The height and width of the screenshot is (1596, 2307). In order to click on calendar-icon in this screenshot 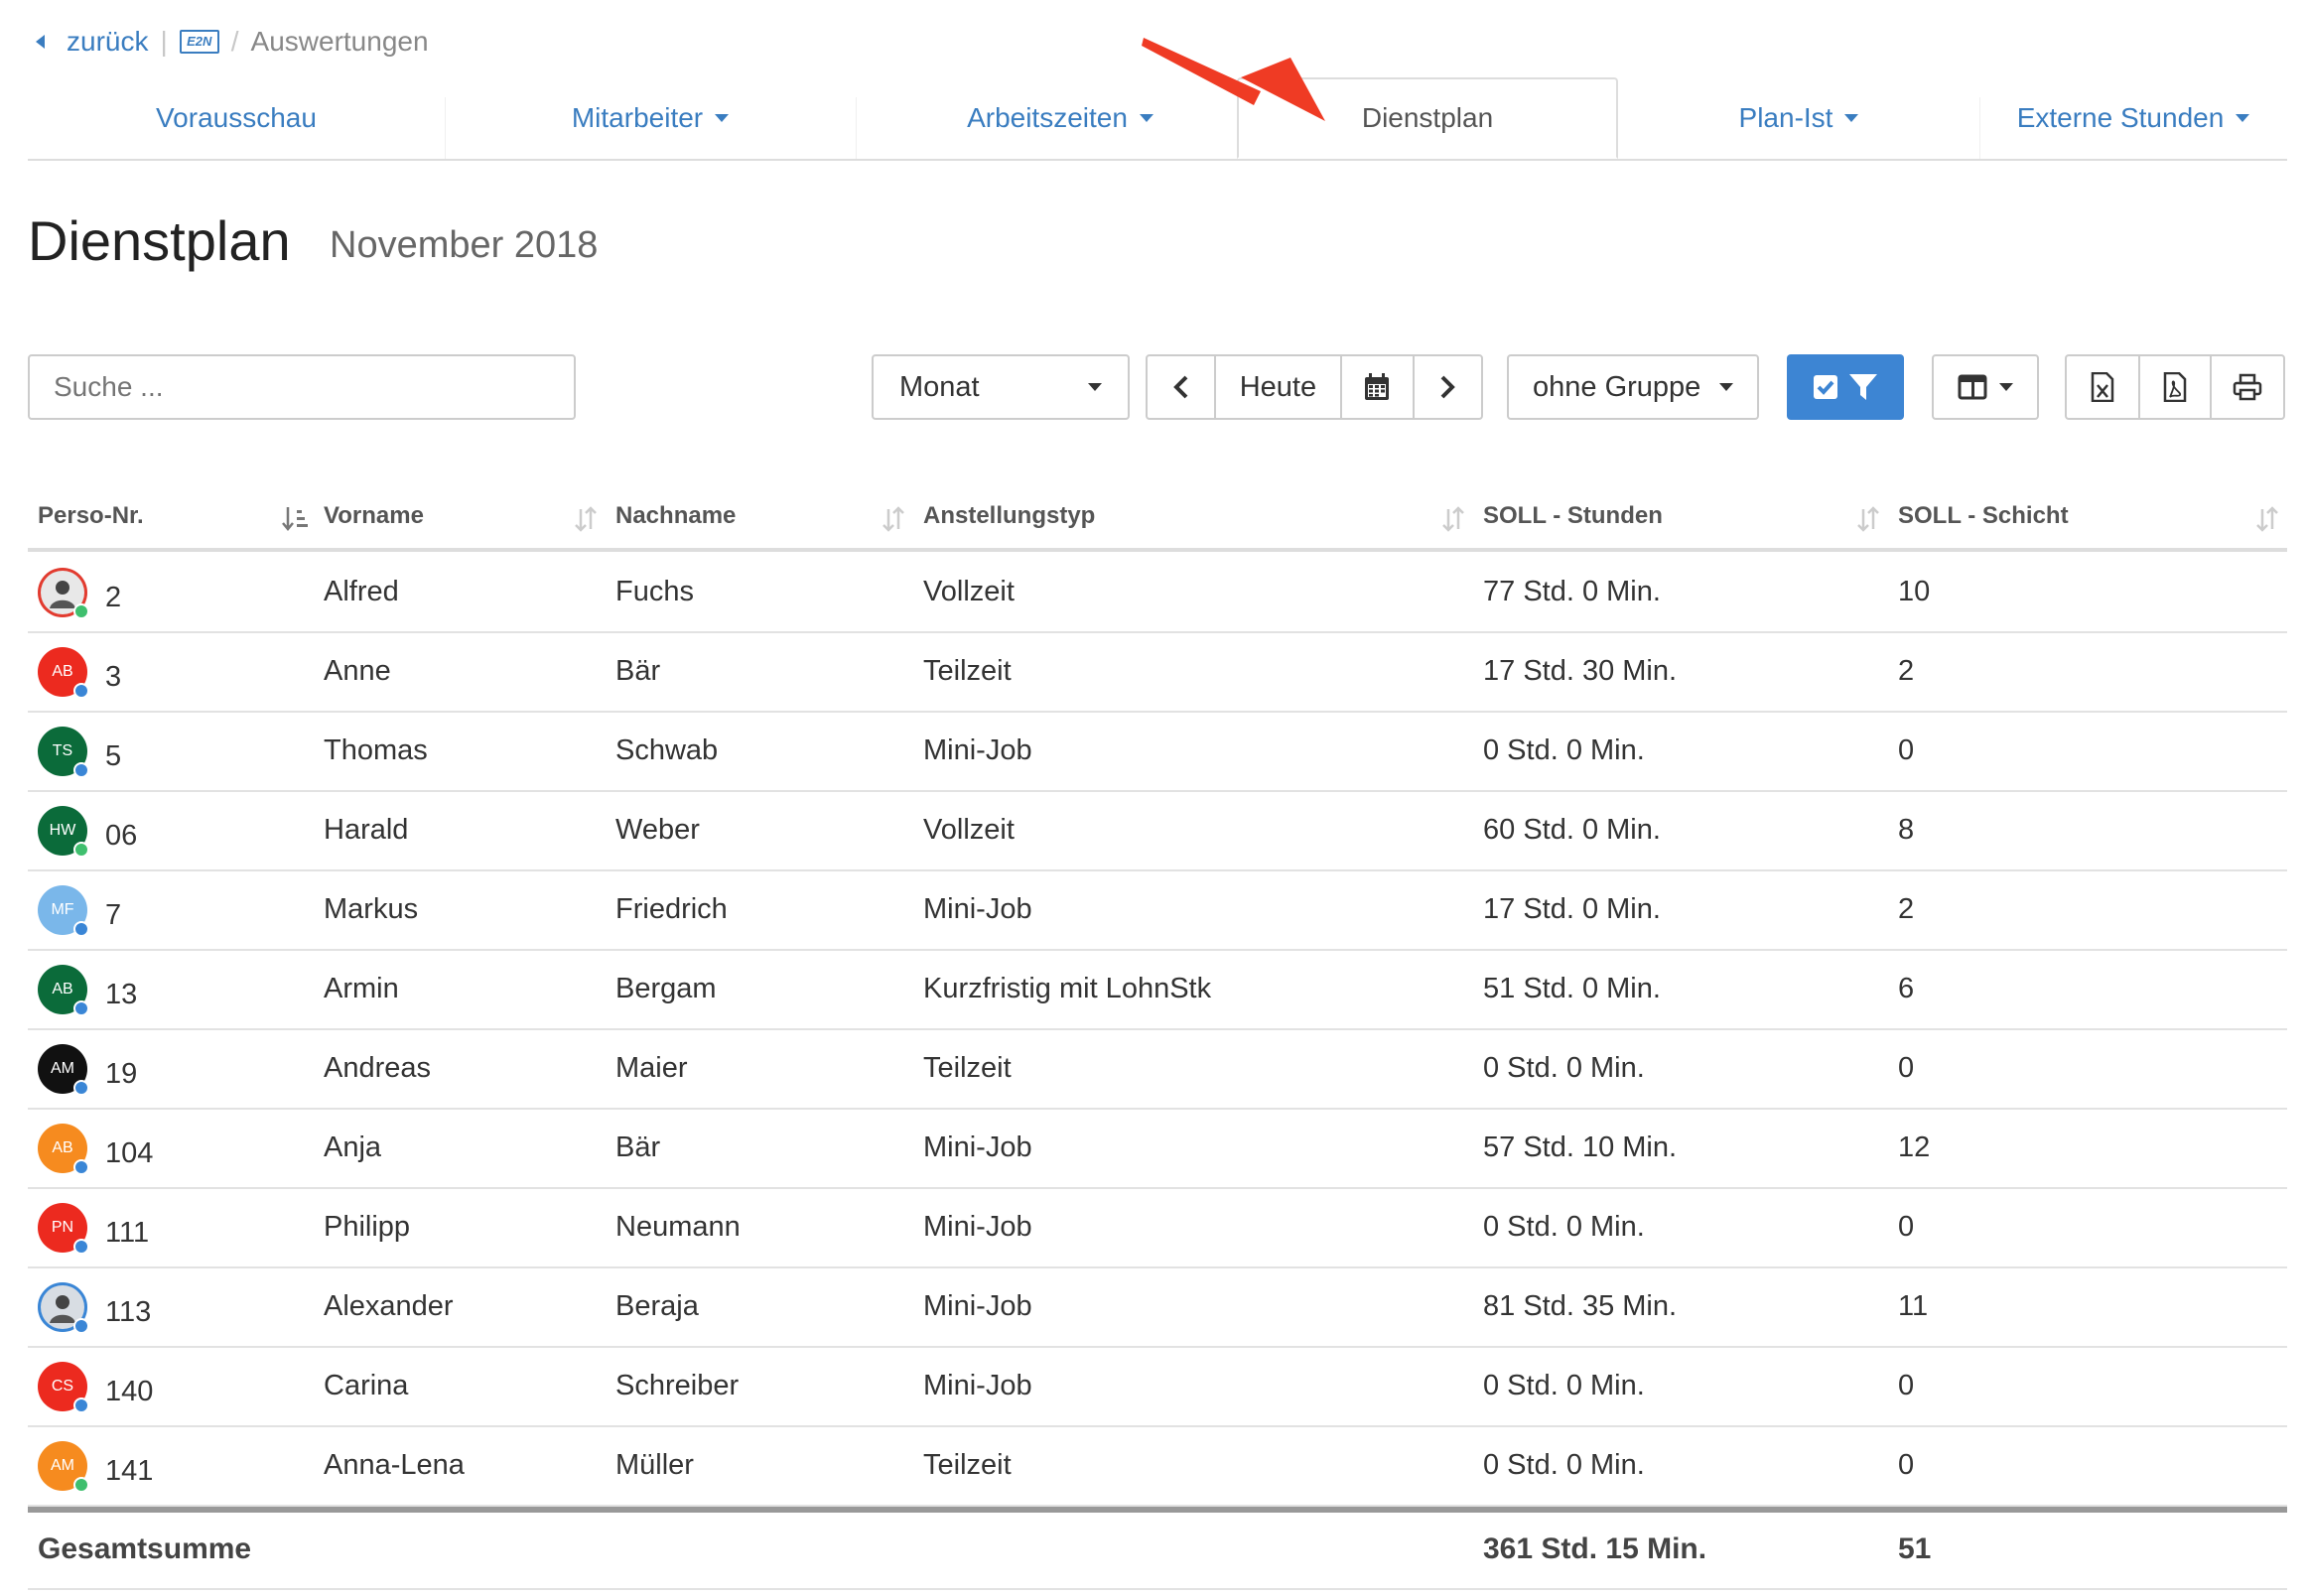, I will do `click(1377, 386)`.